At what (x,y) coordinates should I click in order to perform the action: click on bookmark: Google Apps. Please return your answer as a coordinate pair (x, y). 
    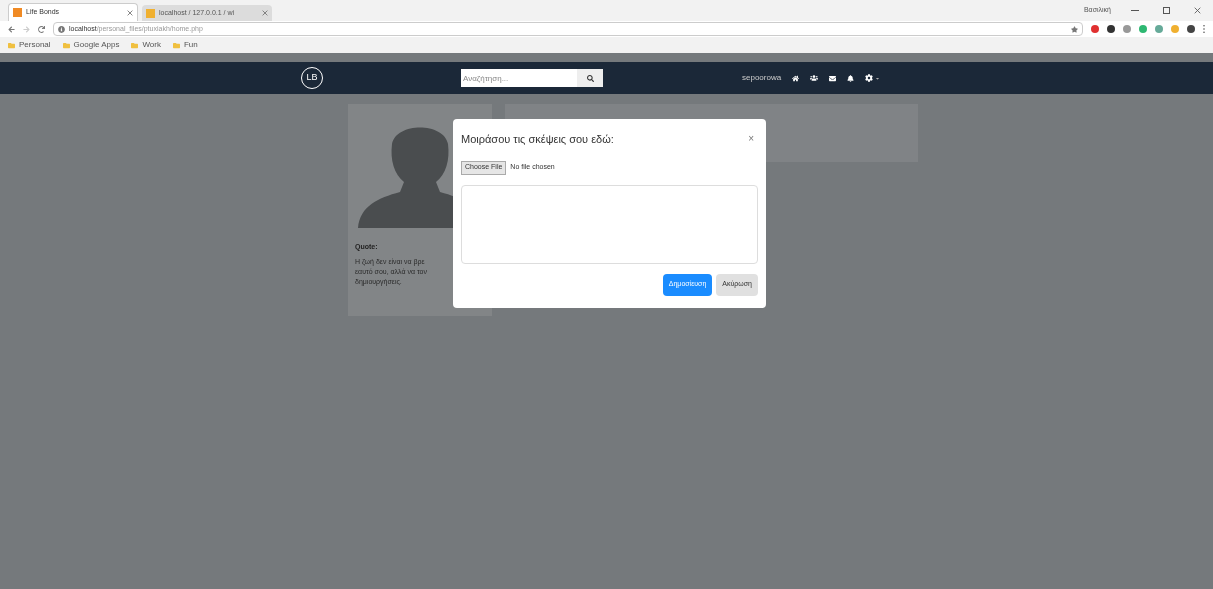
    Looking at the image, I should click on (96, 45).